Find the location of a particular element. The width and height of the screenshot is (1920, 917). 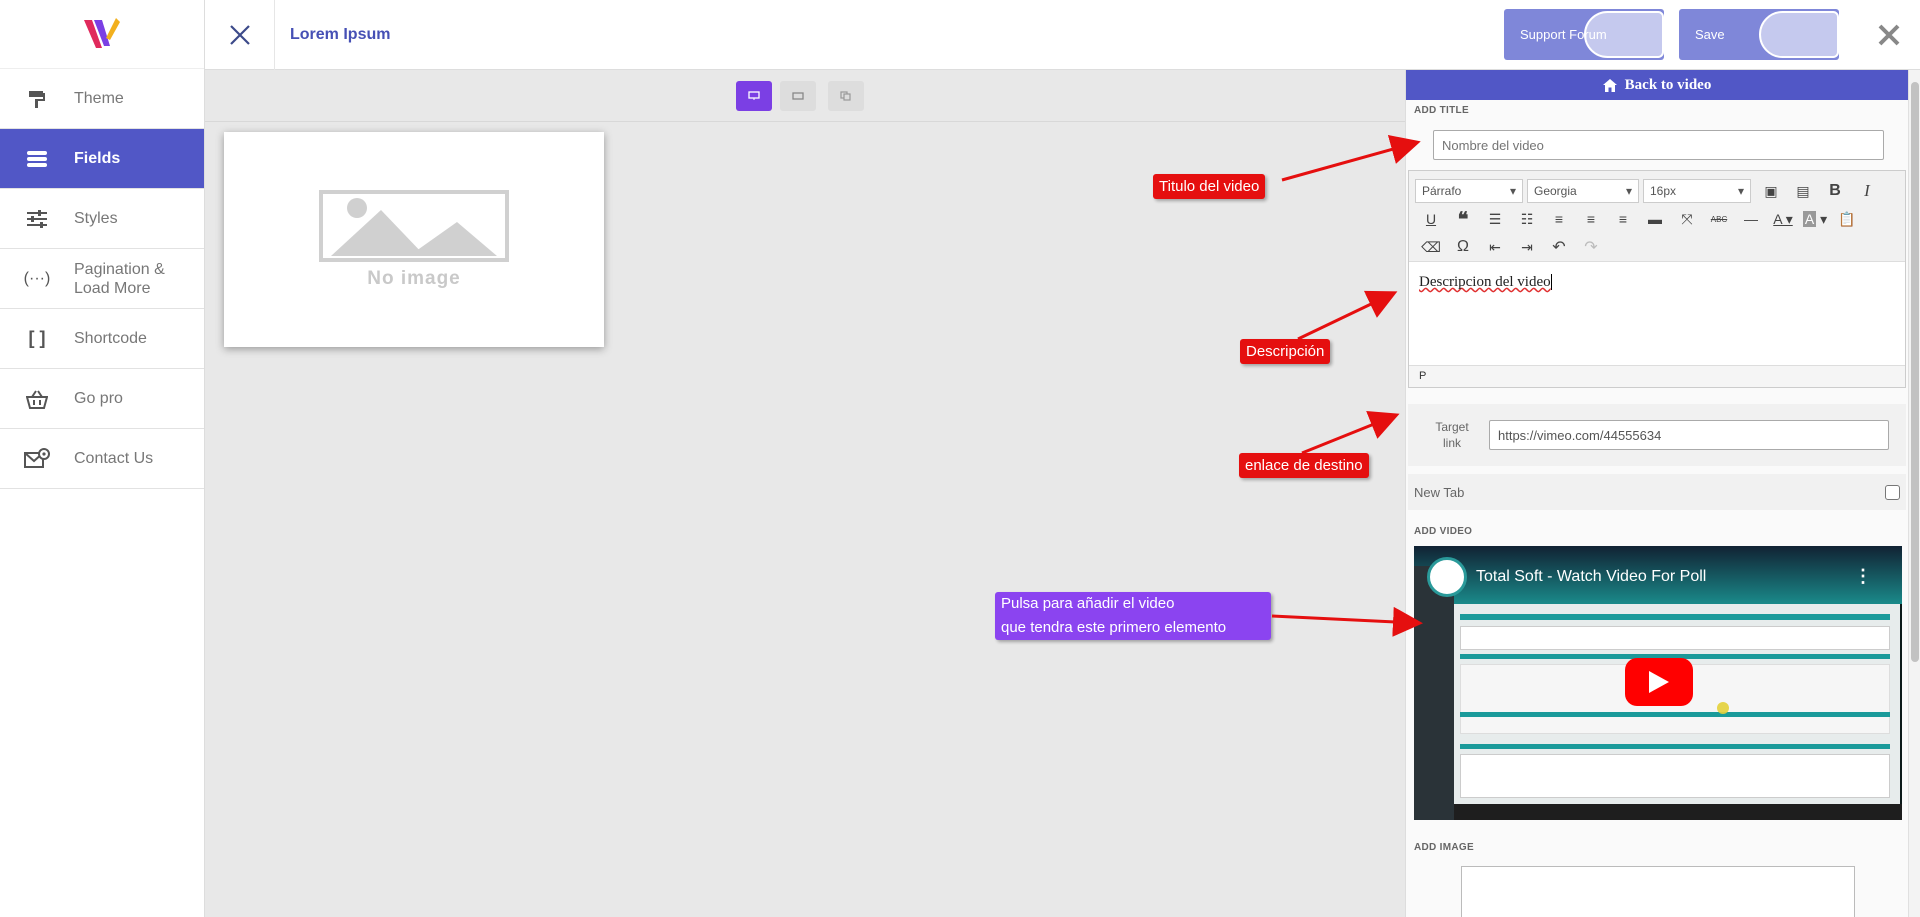

fullscreen-button: ⤧ is located at coordinates (1687, 219).